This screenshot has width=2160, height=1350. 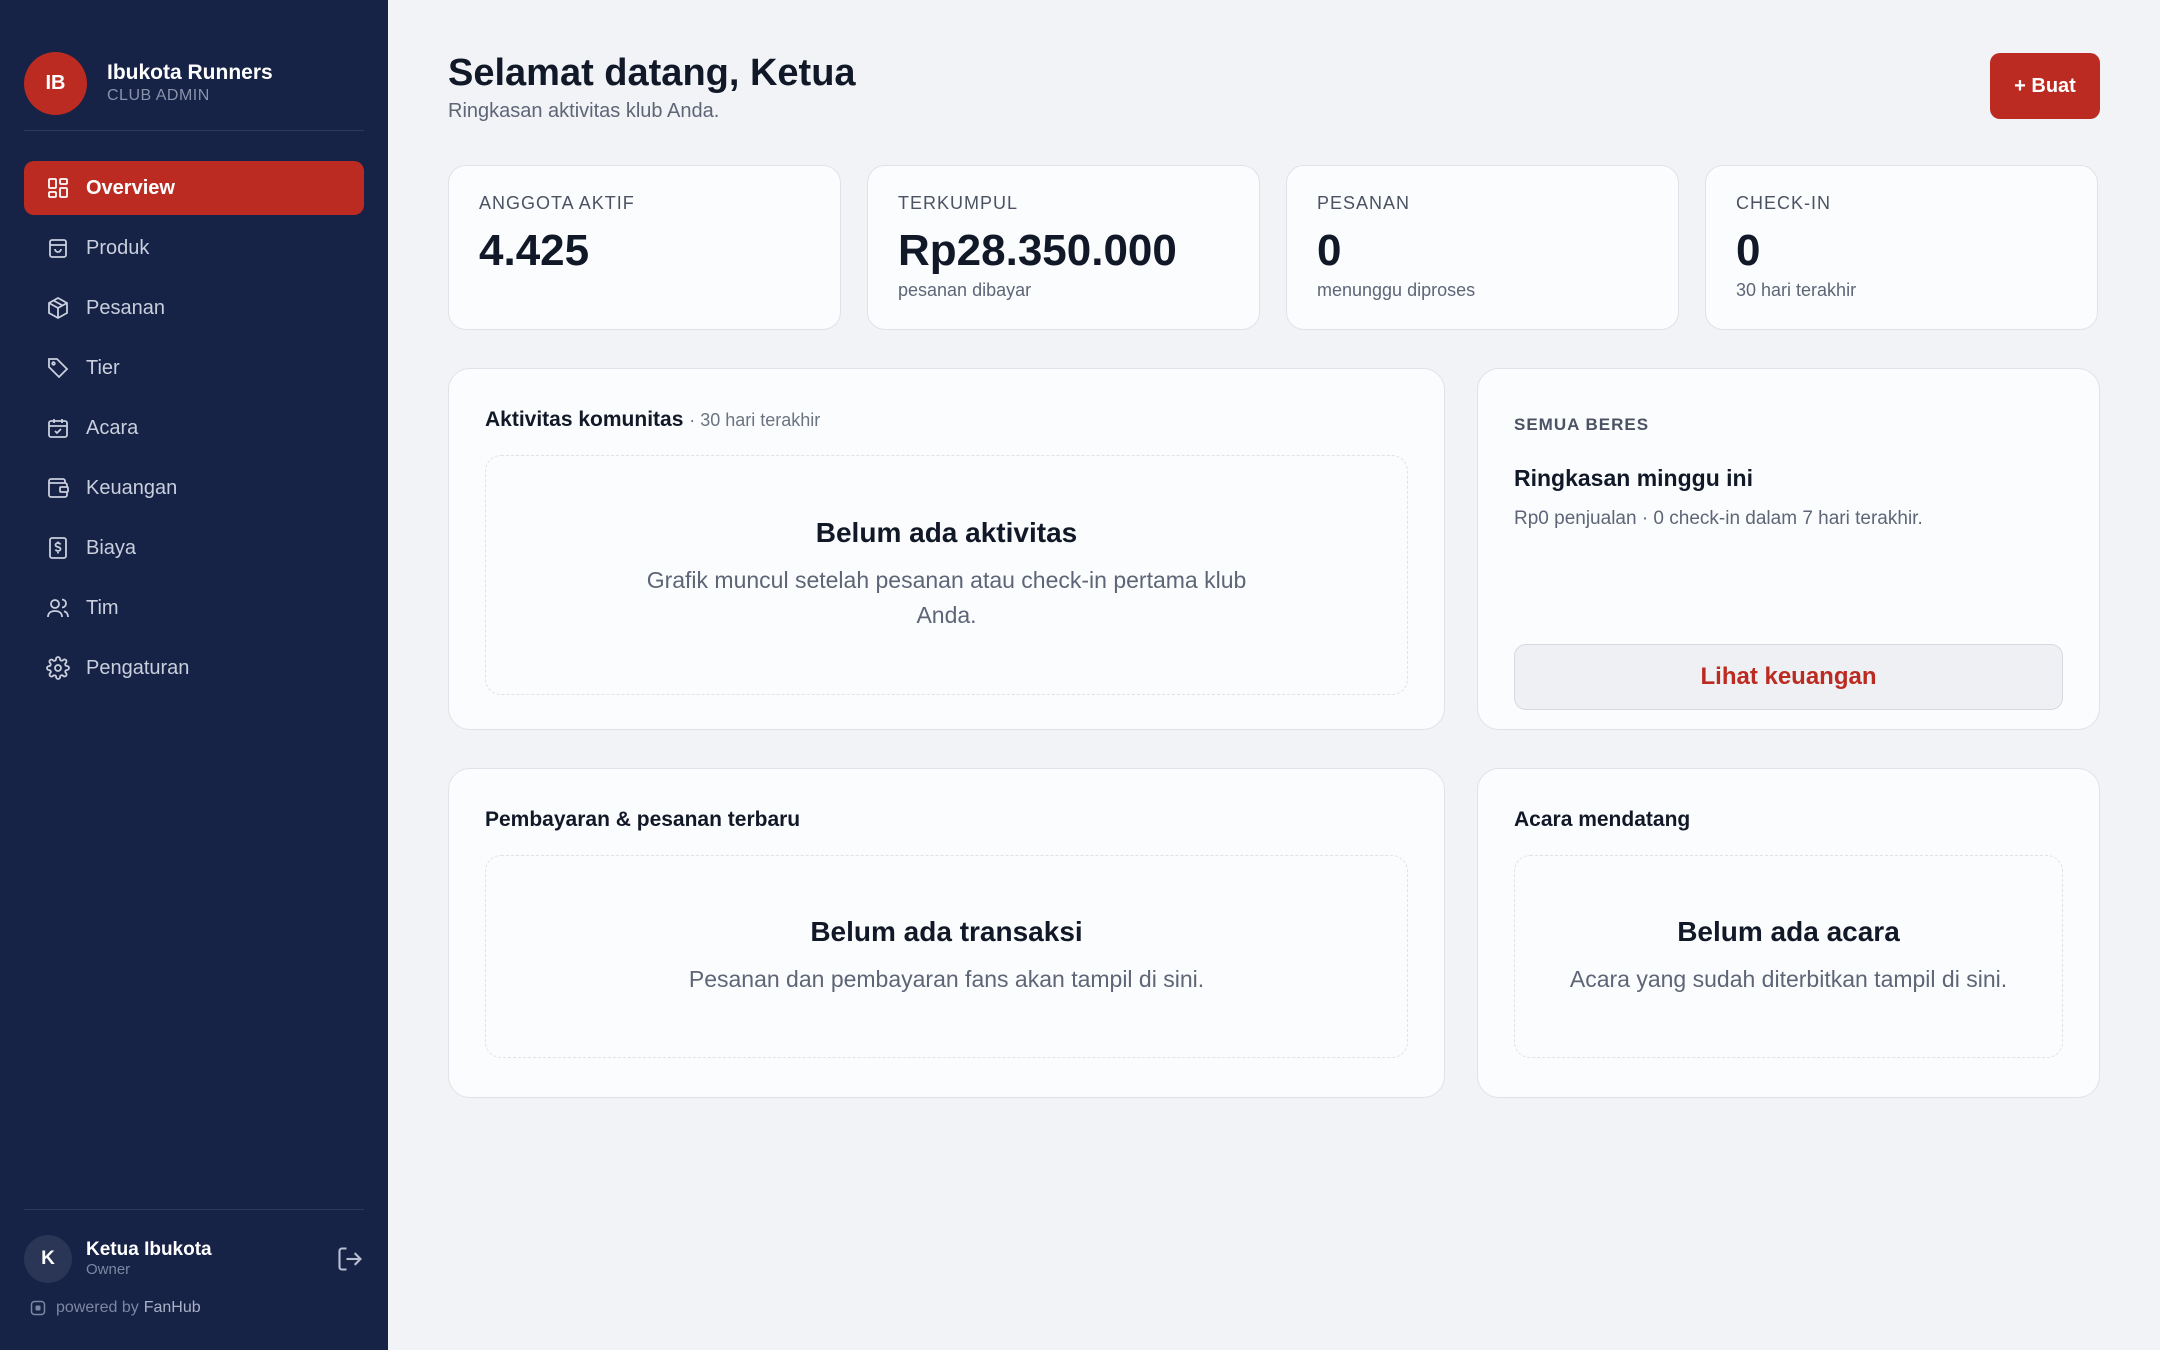 What do you see at coordinates (1602, 819) in the screenshot?
I see `events-title: Acara mendatang` at bounding box center [1602, 819].